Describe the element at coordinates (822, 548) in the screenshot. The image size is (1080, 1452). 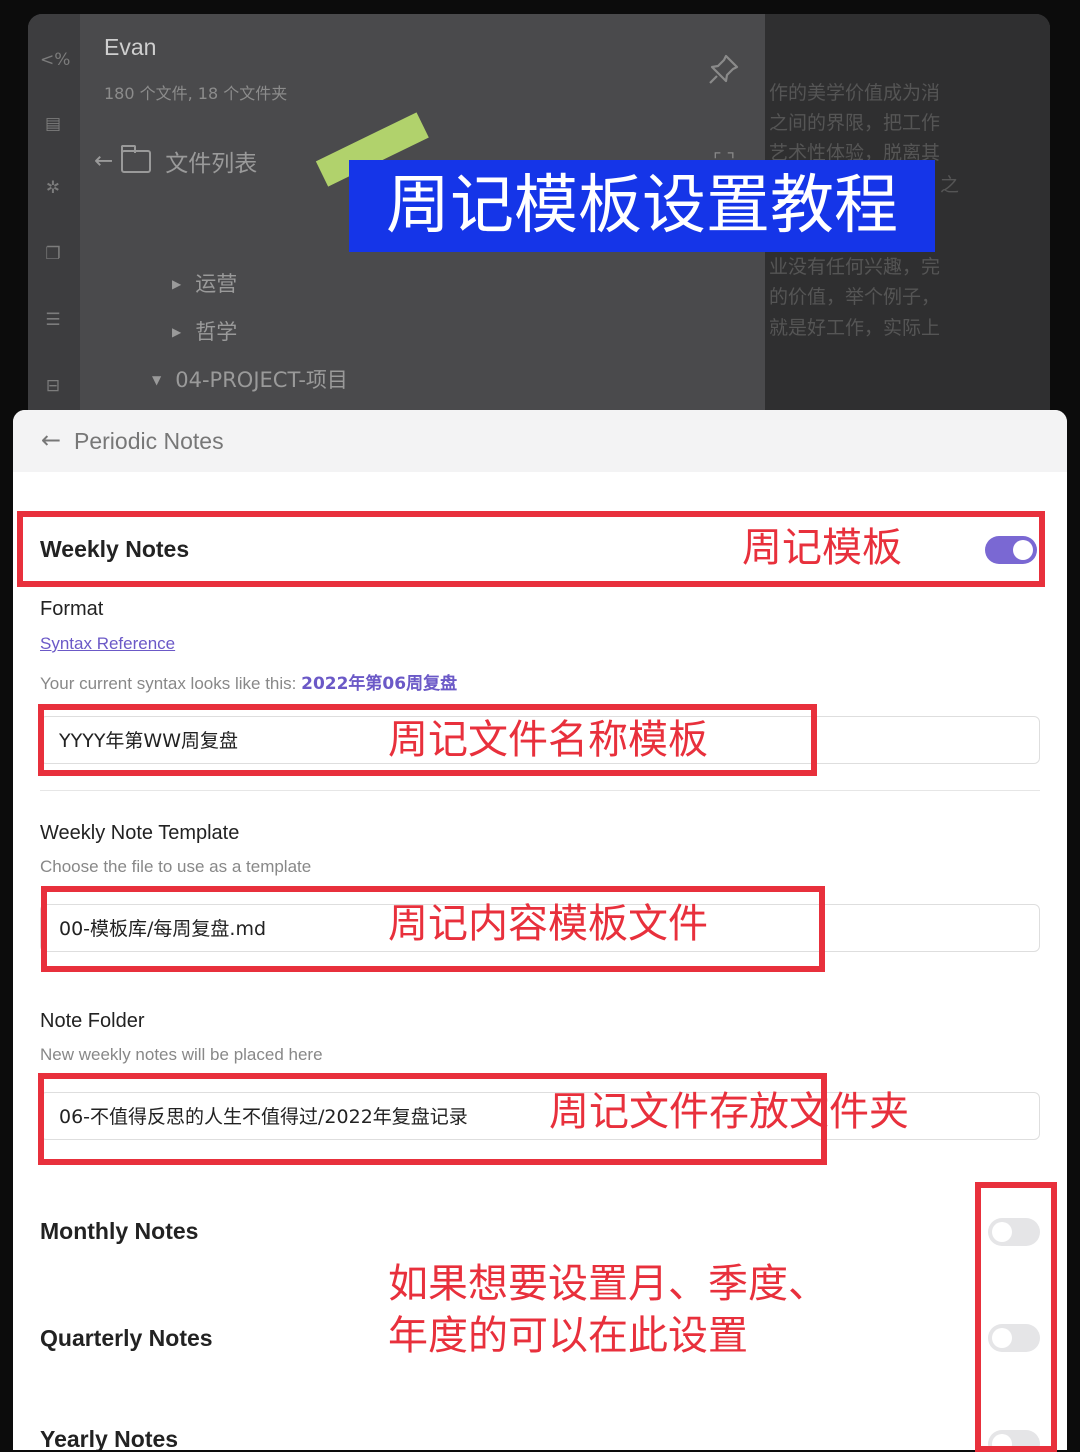
I see `annotation-weekly-template: 周记模板` at that location.